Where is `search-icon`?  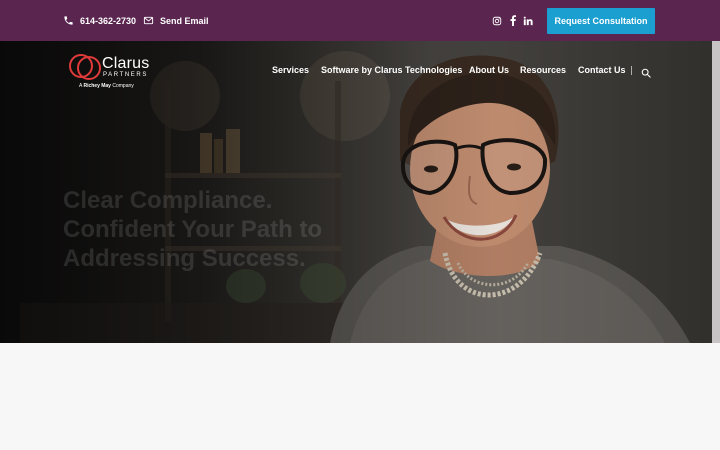 search-icon is located at coordinates (646, 73).